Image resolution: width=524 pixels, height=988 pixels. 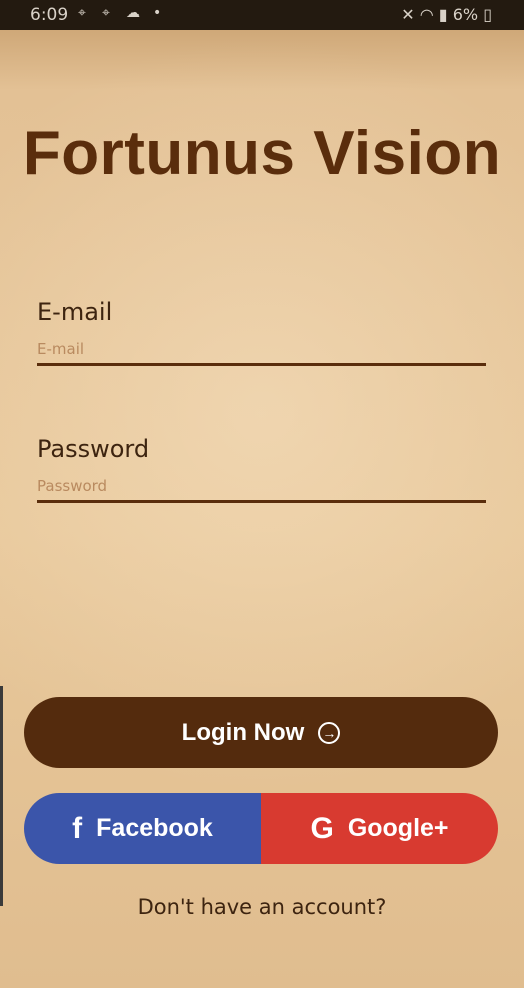 I want to click on arrow-right-circle-icon: →, so click(x=329, y=732).